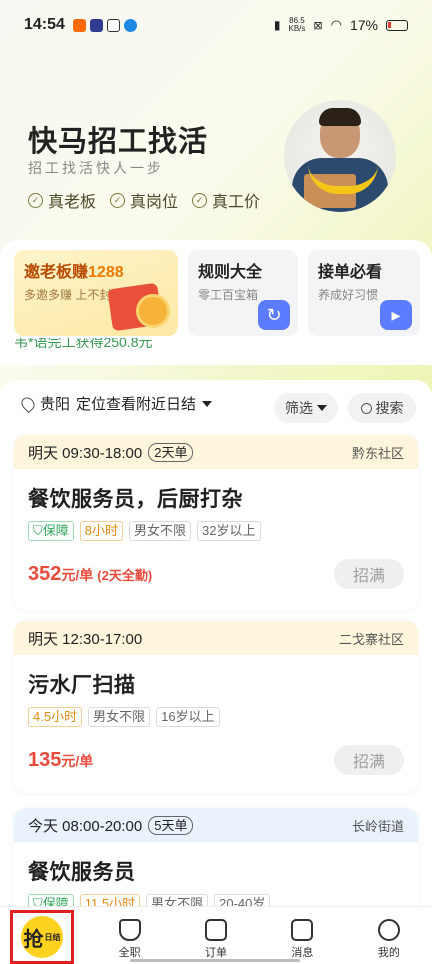 The height and width of the screenshot is (964, 432). I want to click on job-price: 352元/单 (2天全勤), so click(90, 573).